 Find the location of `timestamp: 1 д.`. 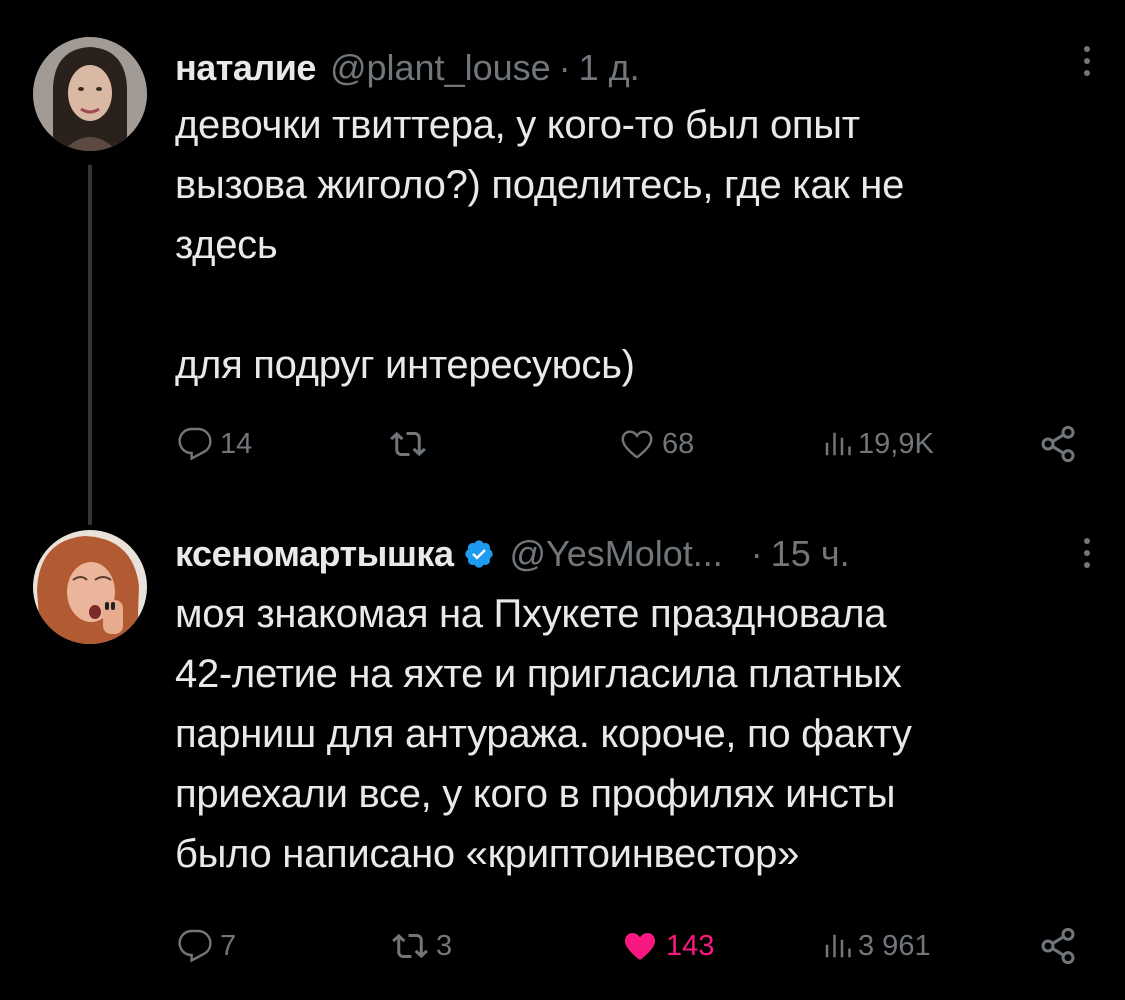

timestamp: 1 д. is located at coordinates (609, 68).